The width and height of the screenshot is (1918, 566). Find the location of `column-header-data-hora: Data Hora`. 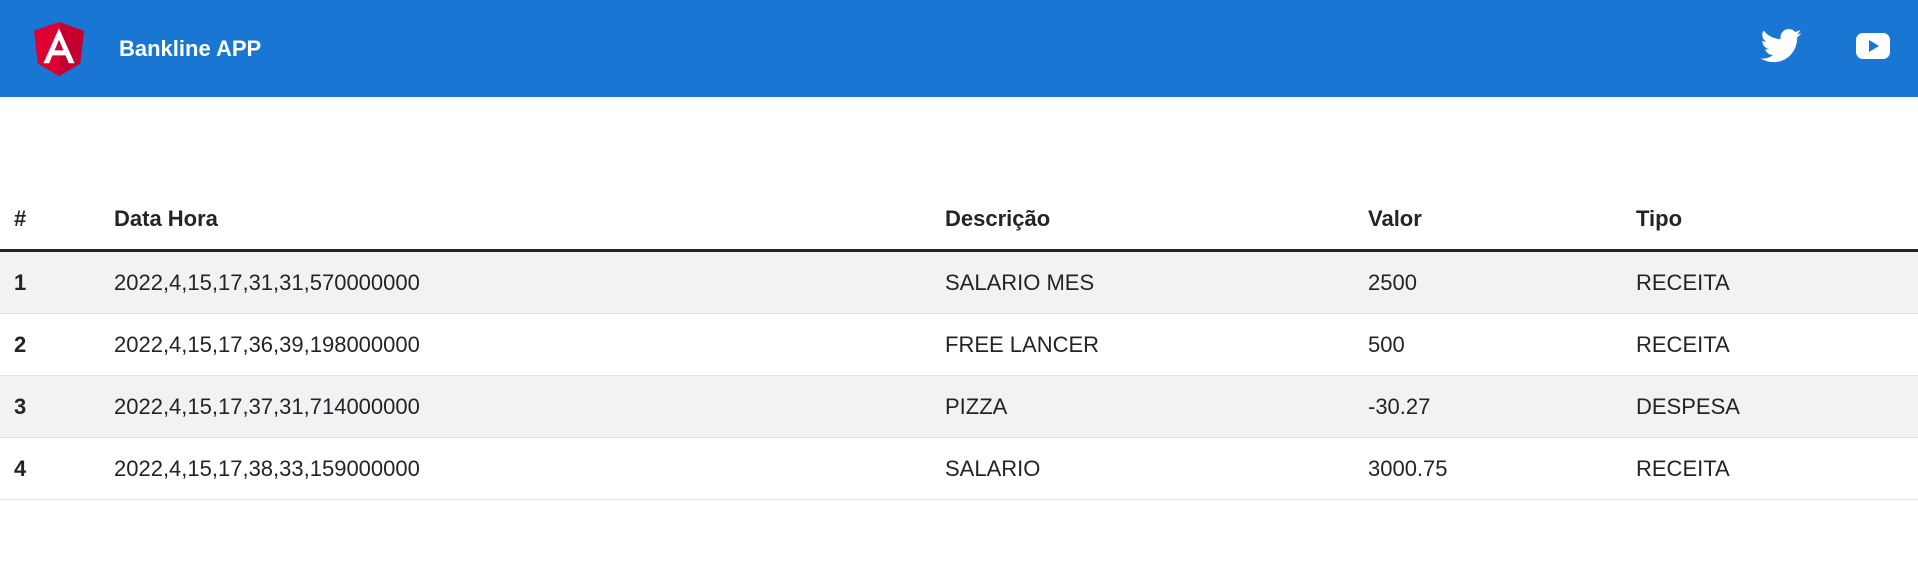

column-header-data-hora: Data Hora is located at coordinates (529, 220).